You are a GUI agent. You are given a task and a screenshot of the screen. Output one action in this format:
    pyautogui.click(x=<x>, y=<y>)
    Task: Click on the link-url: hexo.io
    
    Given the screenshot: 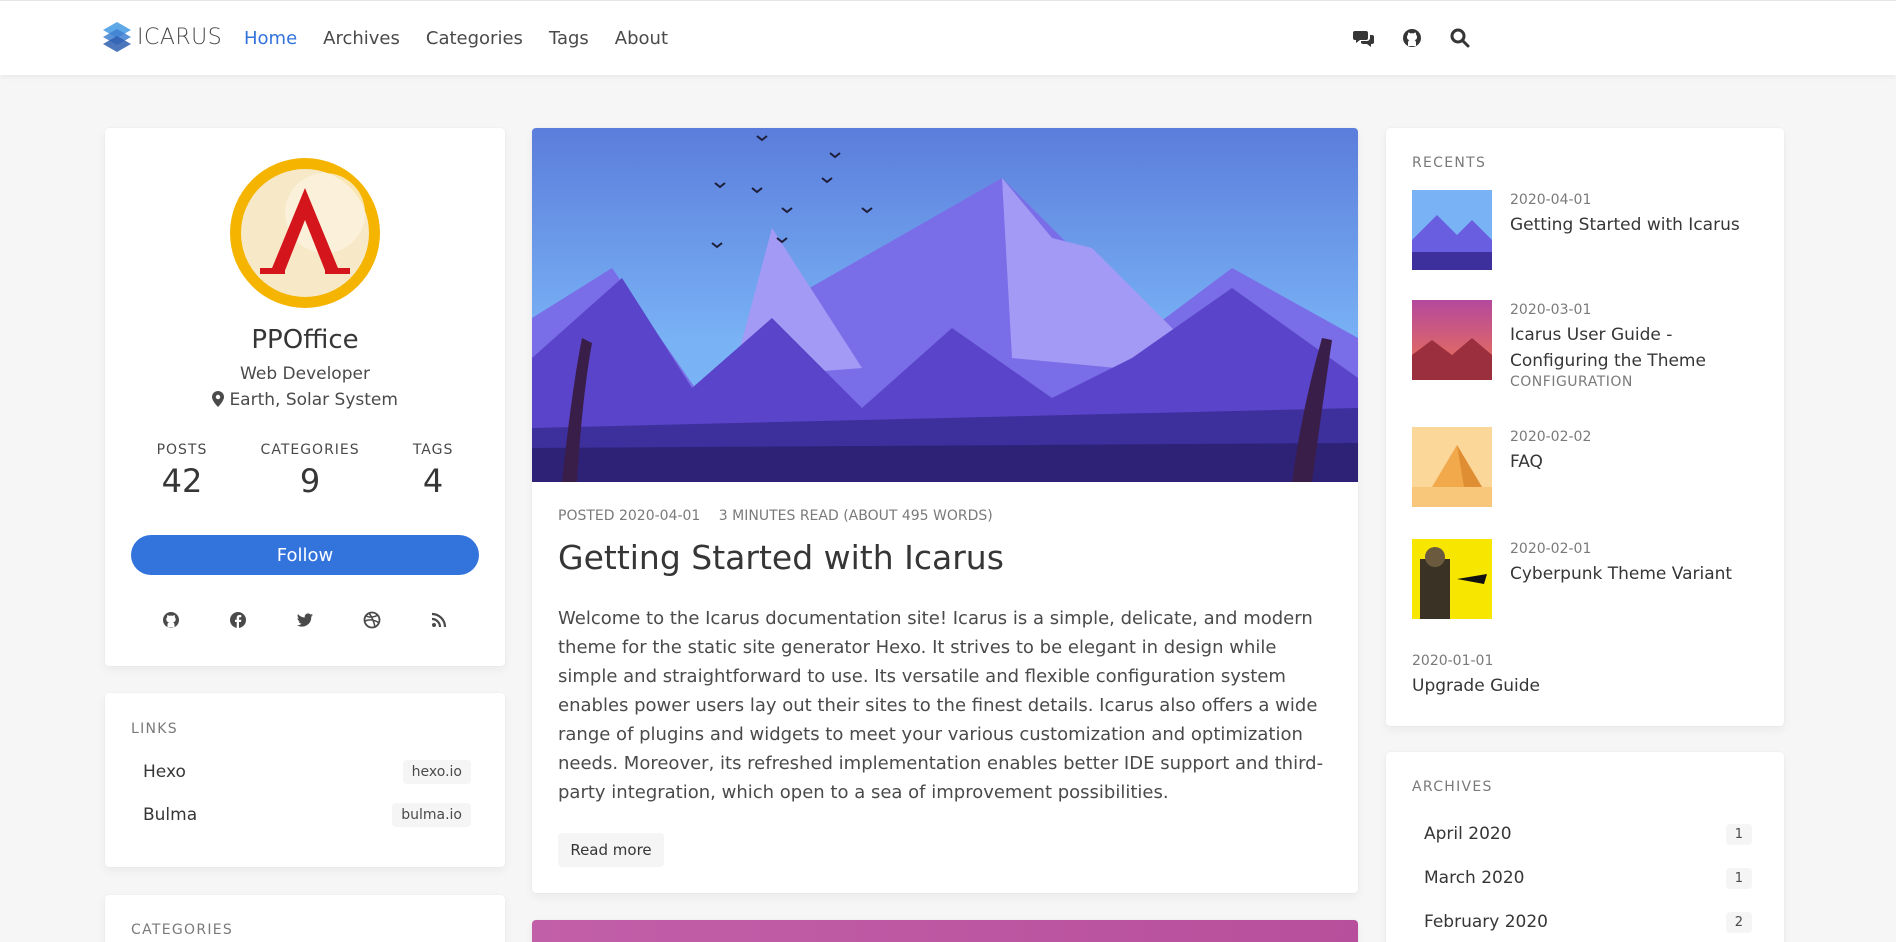 What is the action you would take?
    pyautogui.click(x=436, y=772)
    